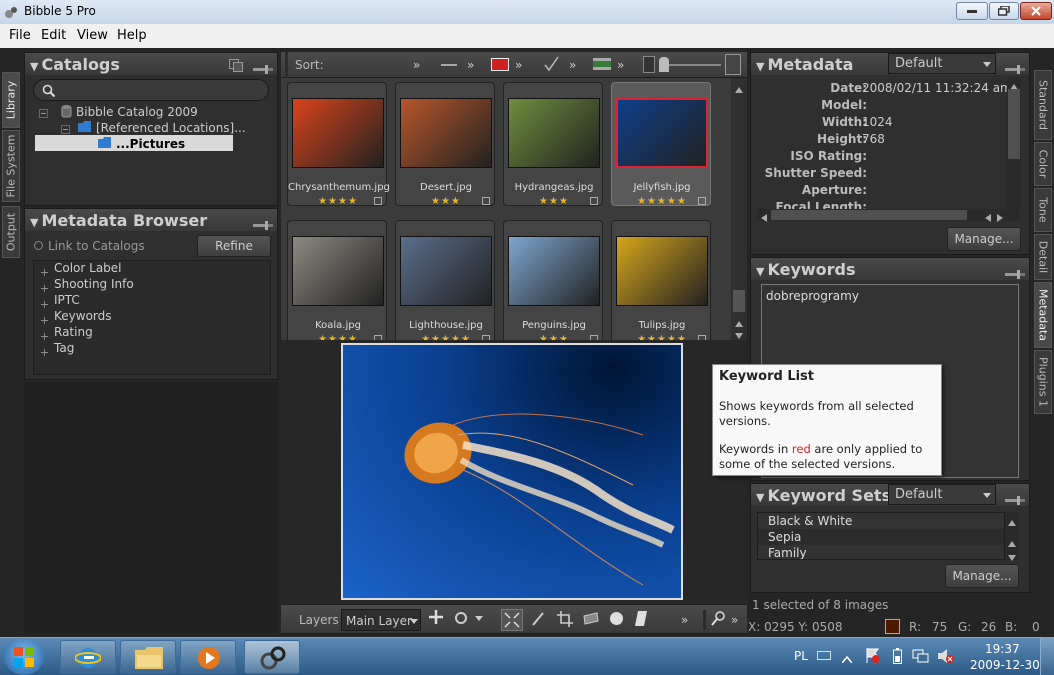 The width and height of the screenshot is (1054, 675). What do you see at coordinates (1047, 656) in the screenshot?
I see `show-desktop-button` at bounding box center [1047, 656].